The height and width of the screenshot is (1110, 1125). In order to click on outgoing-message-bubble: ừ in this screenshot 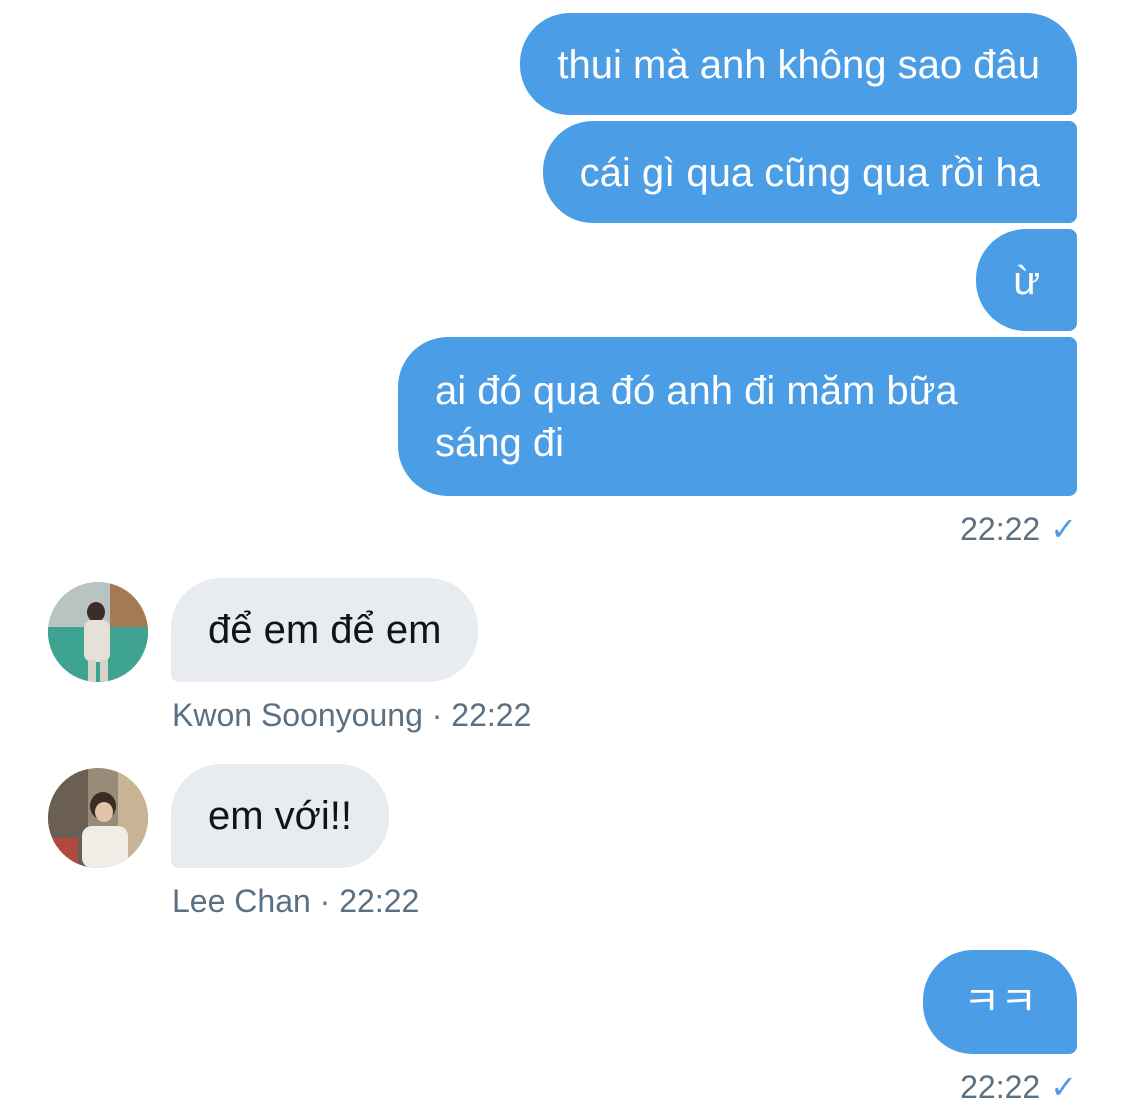, I will do `click(1026, 280)`.